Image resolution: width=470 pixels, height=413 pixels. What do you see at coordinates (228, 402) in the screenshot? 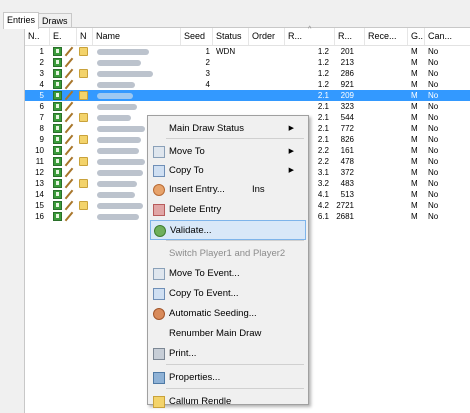
I see `menu-item-callum-rendle: Callum Rendle` at bounding box center [228, 402].